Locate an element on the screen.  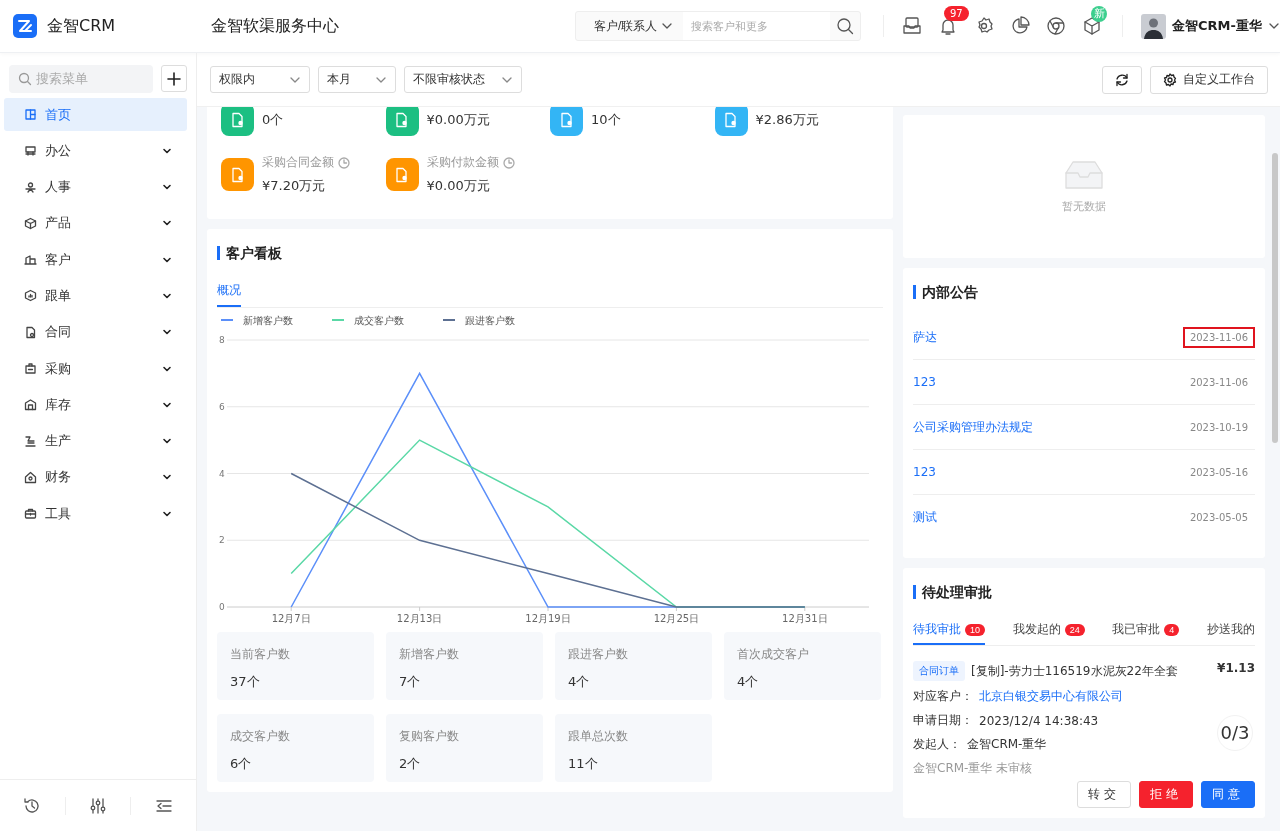
customize-workspace-button: 自定义工作台 is located at coordinates (1209, 79).